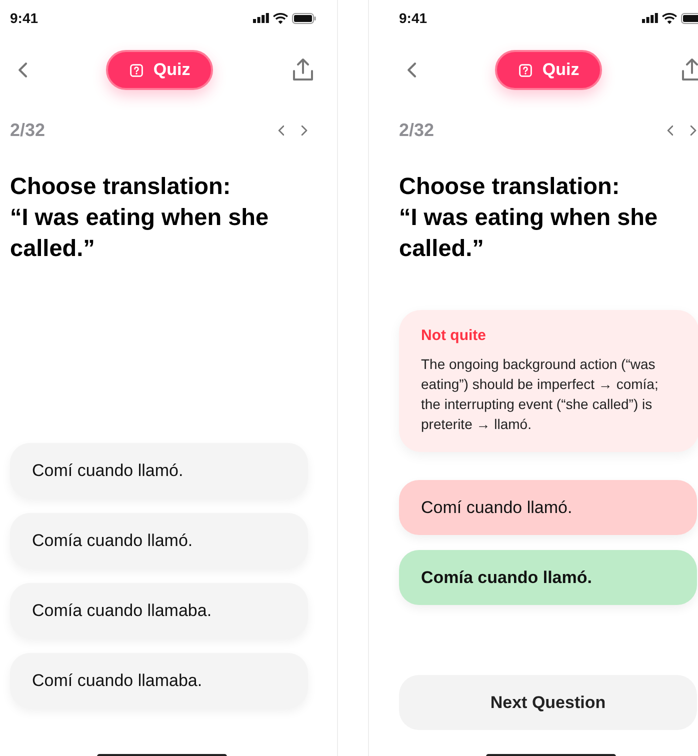 This screenshot has width=698, height=756. I want to click on answer-option: Comía cuando llamaba., so click(159, 610).